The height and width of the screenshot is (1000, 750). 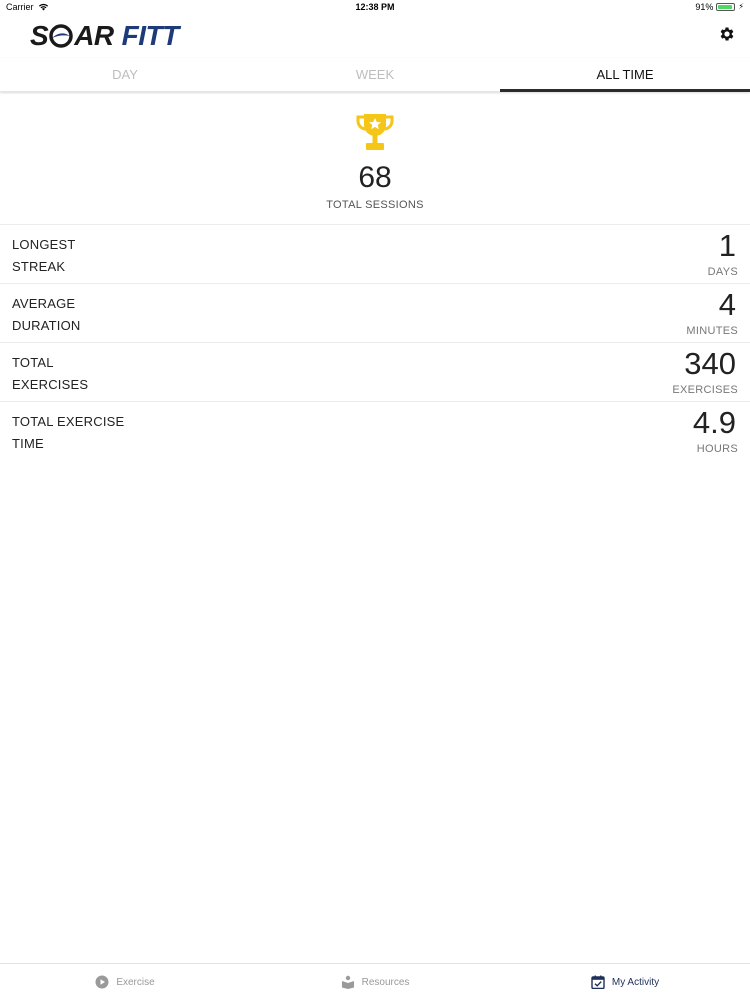 What do you see at coordinates (704, 7) in the screenshot?
I see `battery-percent: 91%` at bounding box center [704, 7].